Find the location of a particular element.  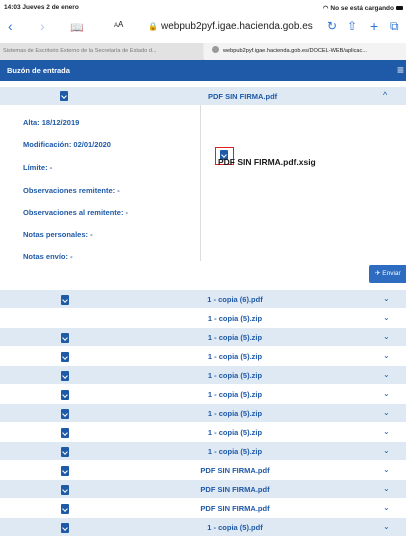

back-button: ‹ is located at coordinates (10, 26).